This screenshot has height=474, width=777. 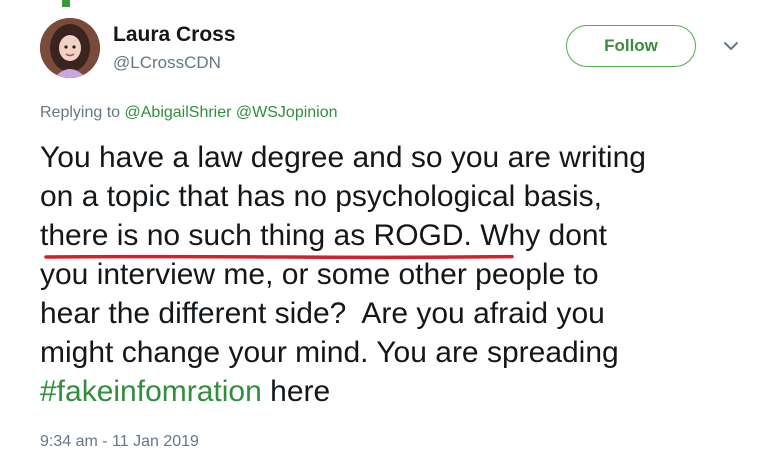 I want to click on user-handle: @LCrossCDN, so click(x=167, y=63).